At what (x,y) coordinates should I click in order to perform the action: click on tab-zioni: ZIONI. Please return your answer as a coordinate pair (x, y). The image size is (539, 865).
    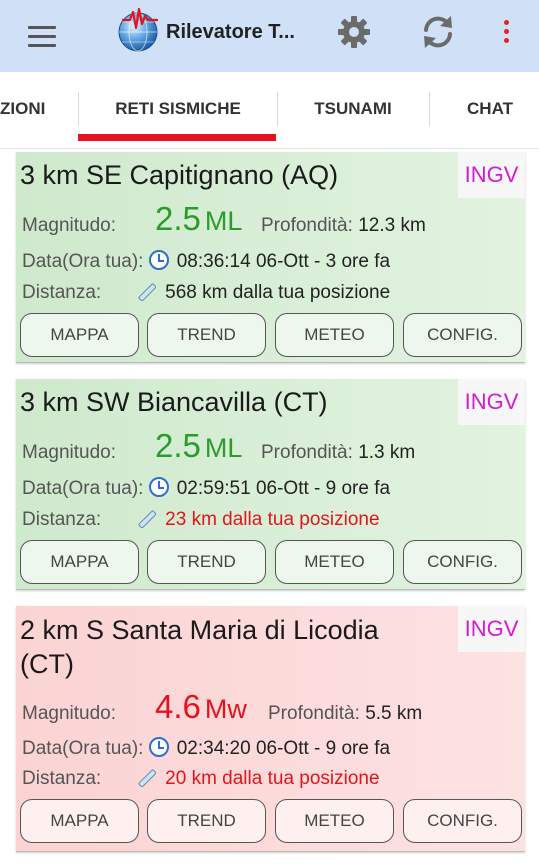
    Looking at the image, I should click on (40, 109).